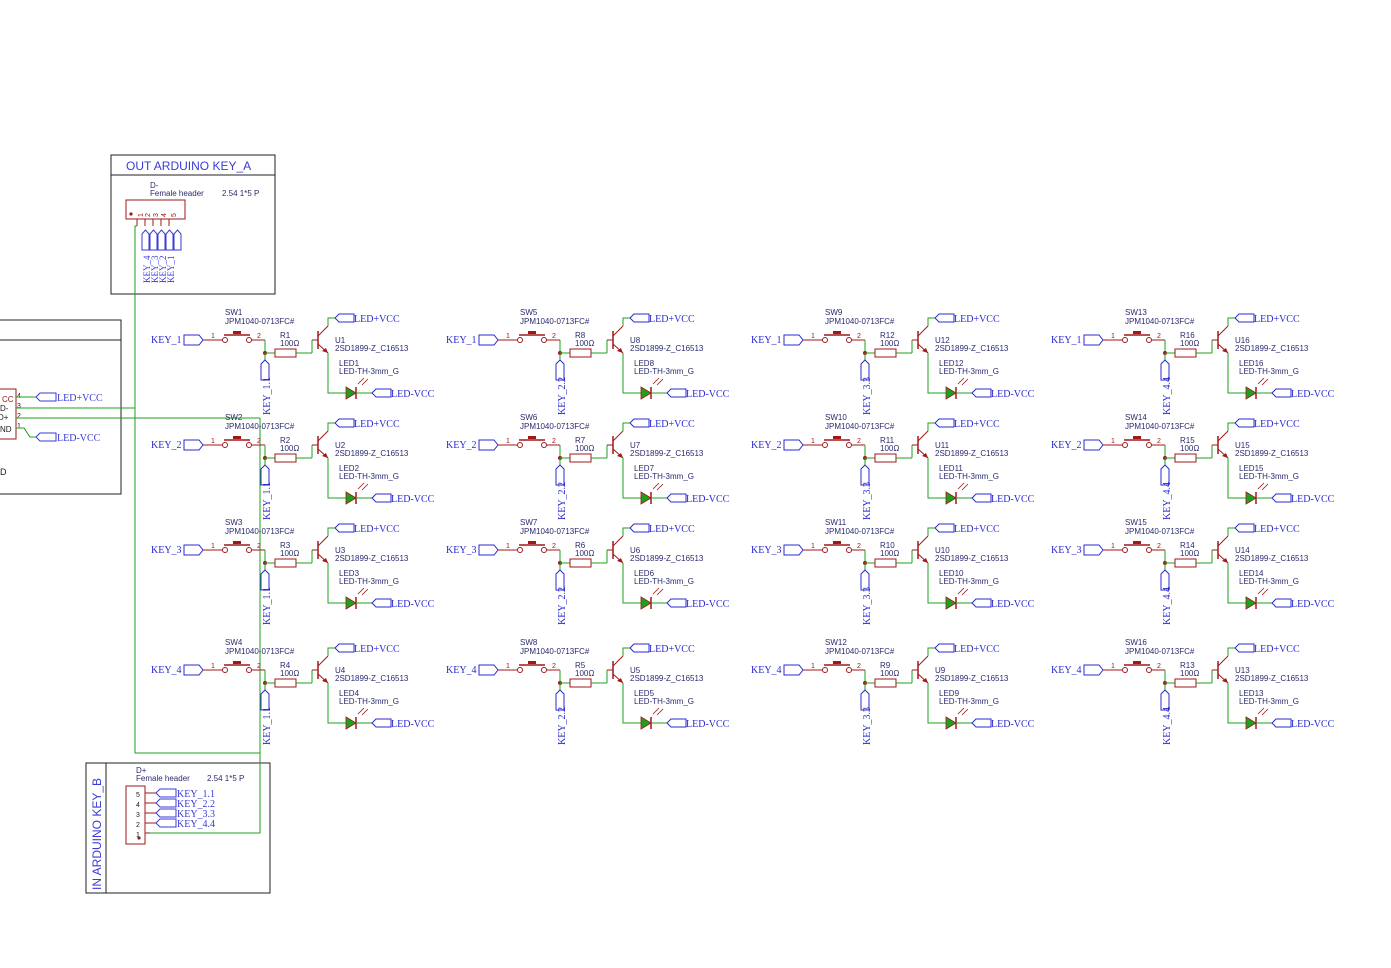 This screenshot has width=1391, height=968. I want to click on in-header-pin-number: 5, so click(138, 795).